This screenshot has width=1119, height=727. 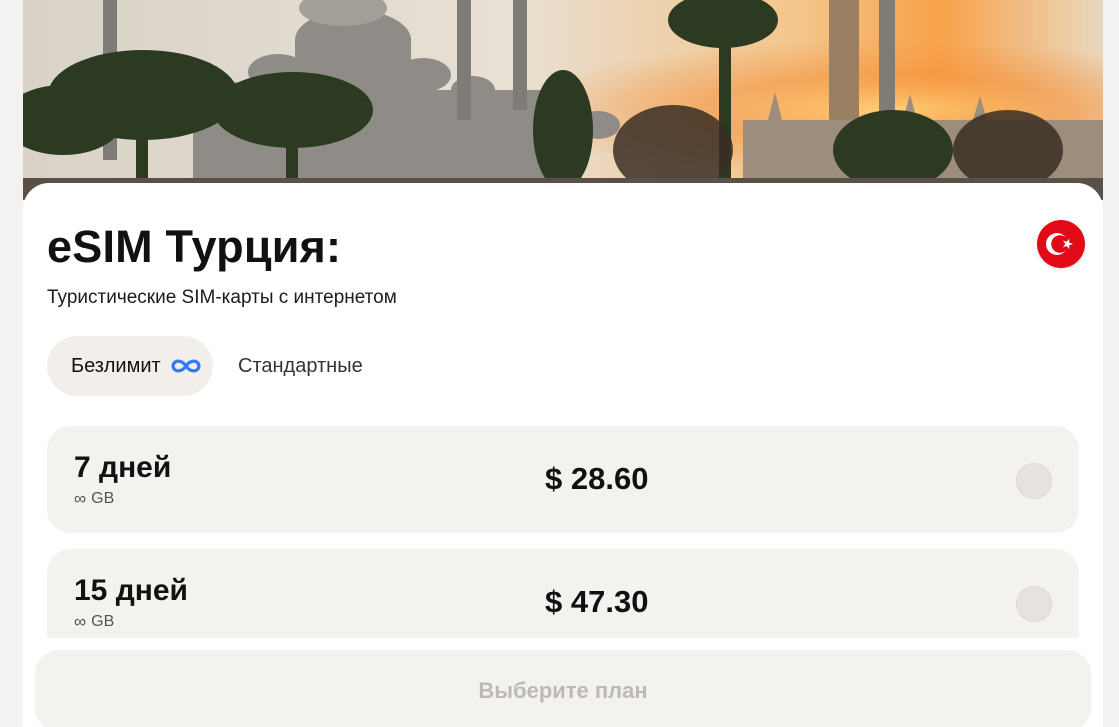 I want to click on tab-standard-label: Стандартные, so click(x=300, y=365).